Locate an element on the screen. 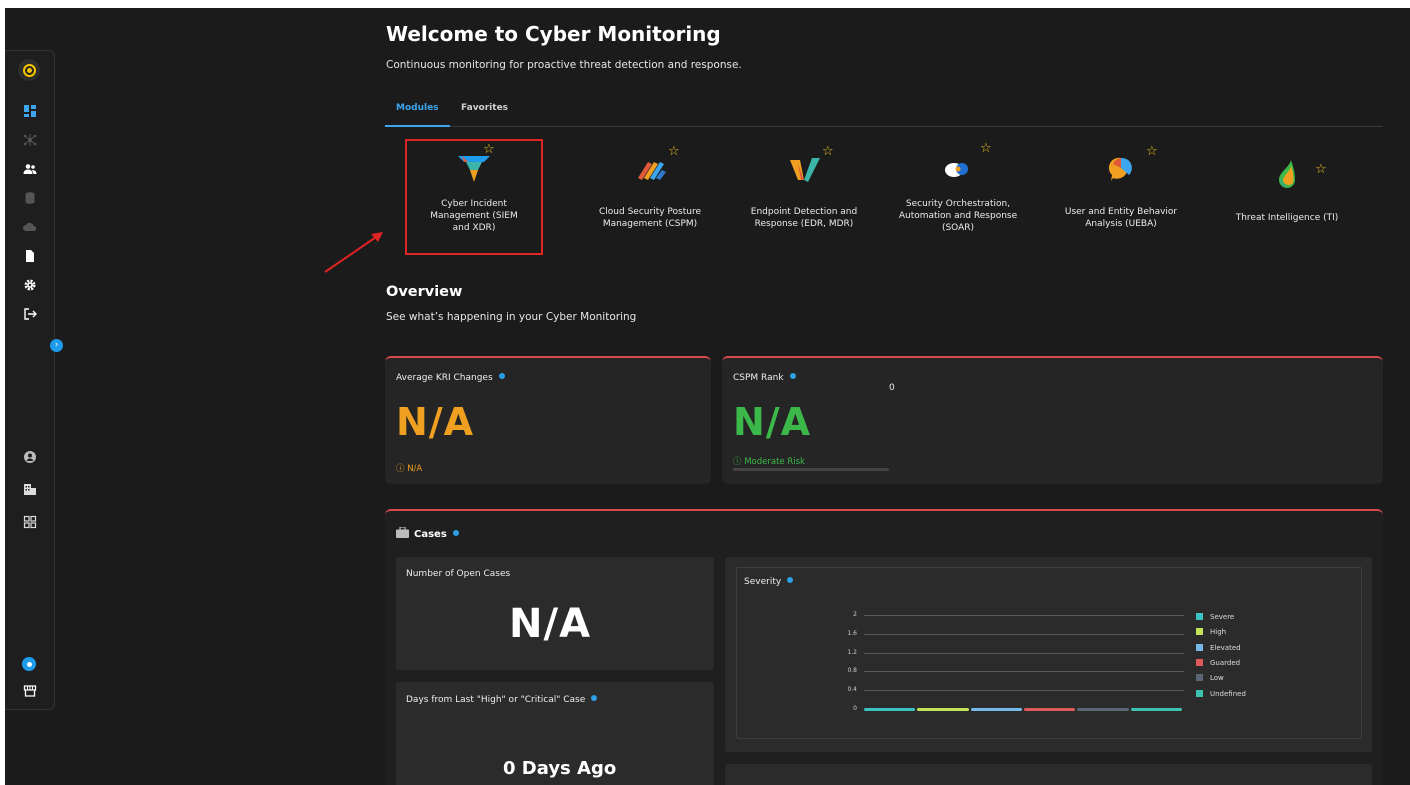 Image resolution: width=1410 pixels, height=785 pixels. cspm-progress-bar is located at coordinates (811, 469).